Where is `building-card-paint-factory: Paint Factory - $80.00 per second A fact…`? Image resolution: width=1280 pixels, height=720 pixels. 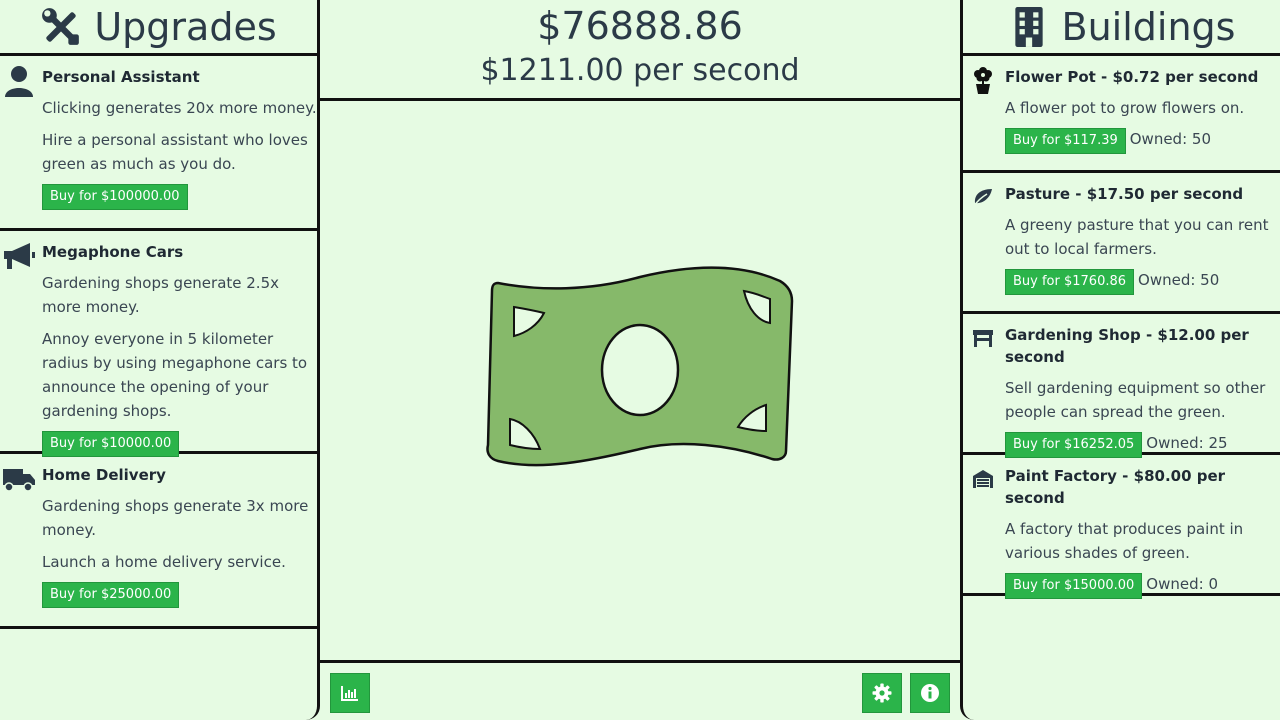 building-card-paint-factory: Paint Factory - $80.00 per second A fact… is located at coordinates (1121, 527).